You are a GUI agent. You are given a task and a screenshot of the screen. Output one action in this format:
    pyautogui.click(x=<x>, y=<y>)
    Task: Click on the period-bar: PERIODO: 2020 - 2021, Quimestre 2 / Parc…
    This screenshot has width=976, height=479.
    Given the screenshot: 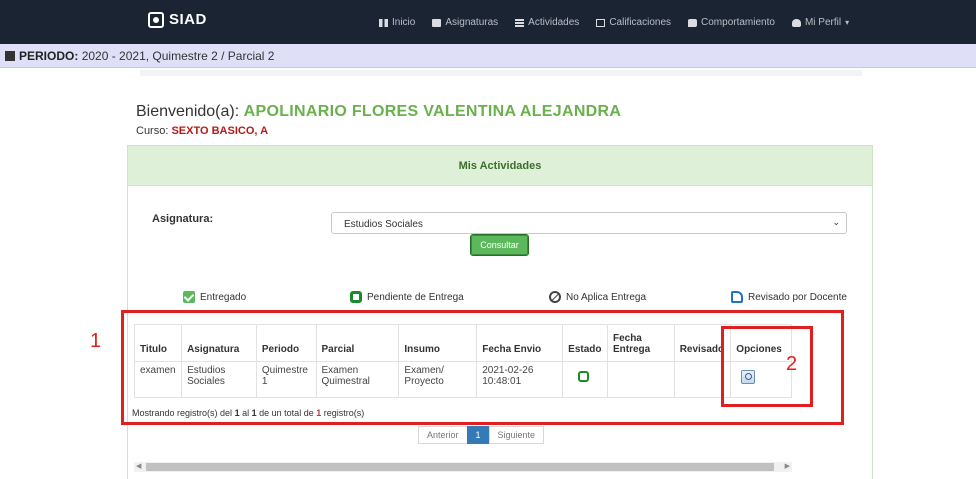 What is the action you would take?
    pyautogui.click(x=488, y=56)
    